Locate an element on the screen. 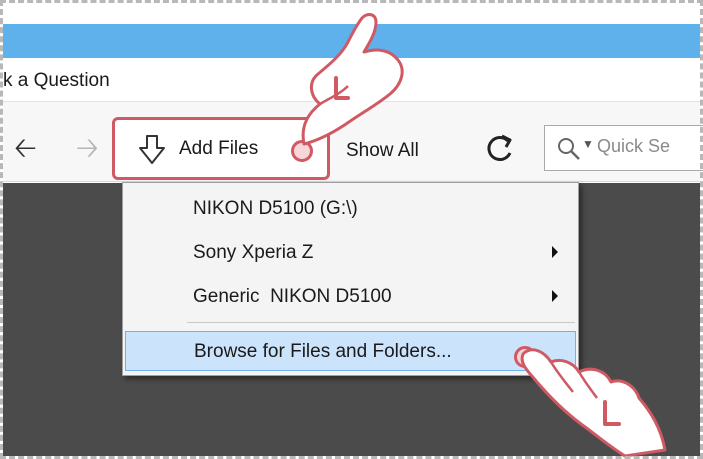 Image resolution: width=703 pixels, height=459 pixels. search-options-caret-icon: ▼ is located at coordinates (588, 144).